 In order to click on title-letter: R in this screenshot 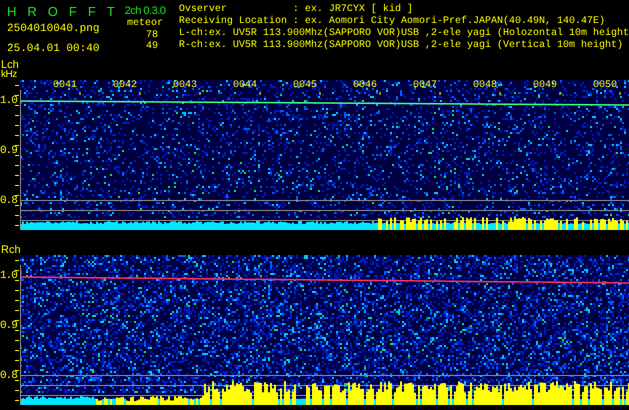, I will do `click(32, 12)`.